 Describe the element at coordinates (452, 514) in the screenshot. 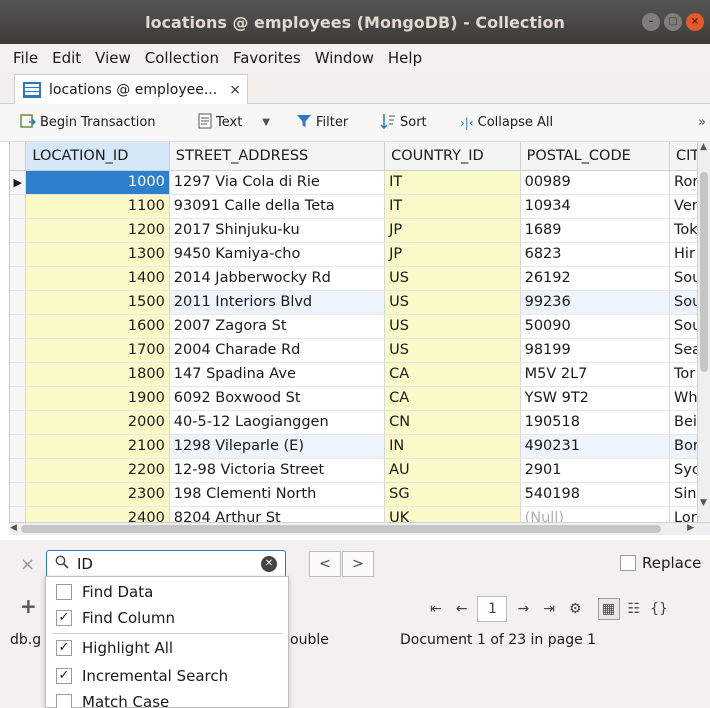

I see `cell-country-id: UK` at that location.